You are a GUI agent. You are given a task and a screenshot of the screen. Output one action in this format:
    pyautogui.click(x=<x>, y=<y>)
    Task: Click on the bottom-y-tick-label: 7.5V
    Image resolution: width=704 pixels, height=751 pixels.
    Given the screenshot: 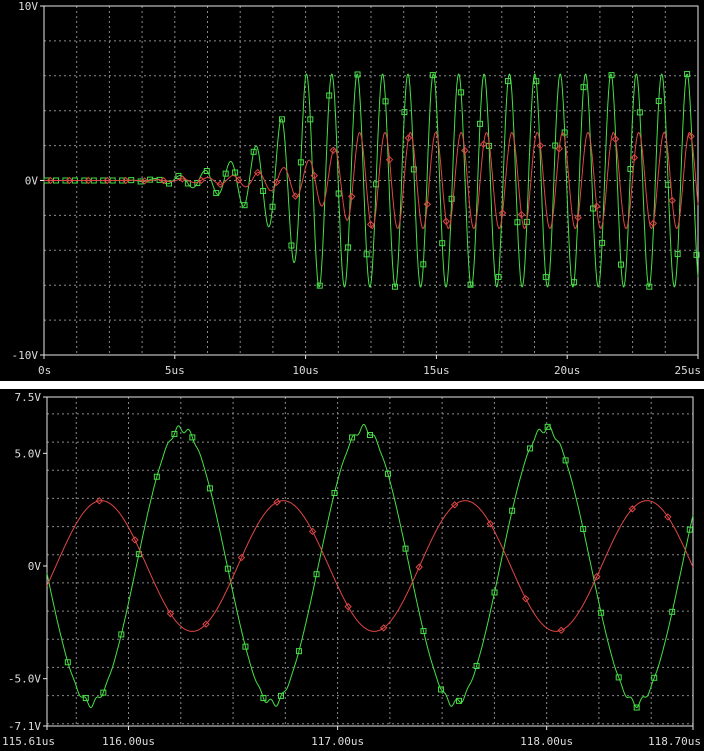 What is the action you would take?
    pyautogui.click(x=28, y=397)
    